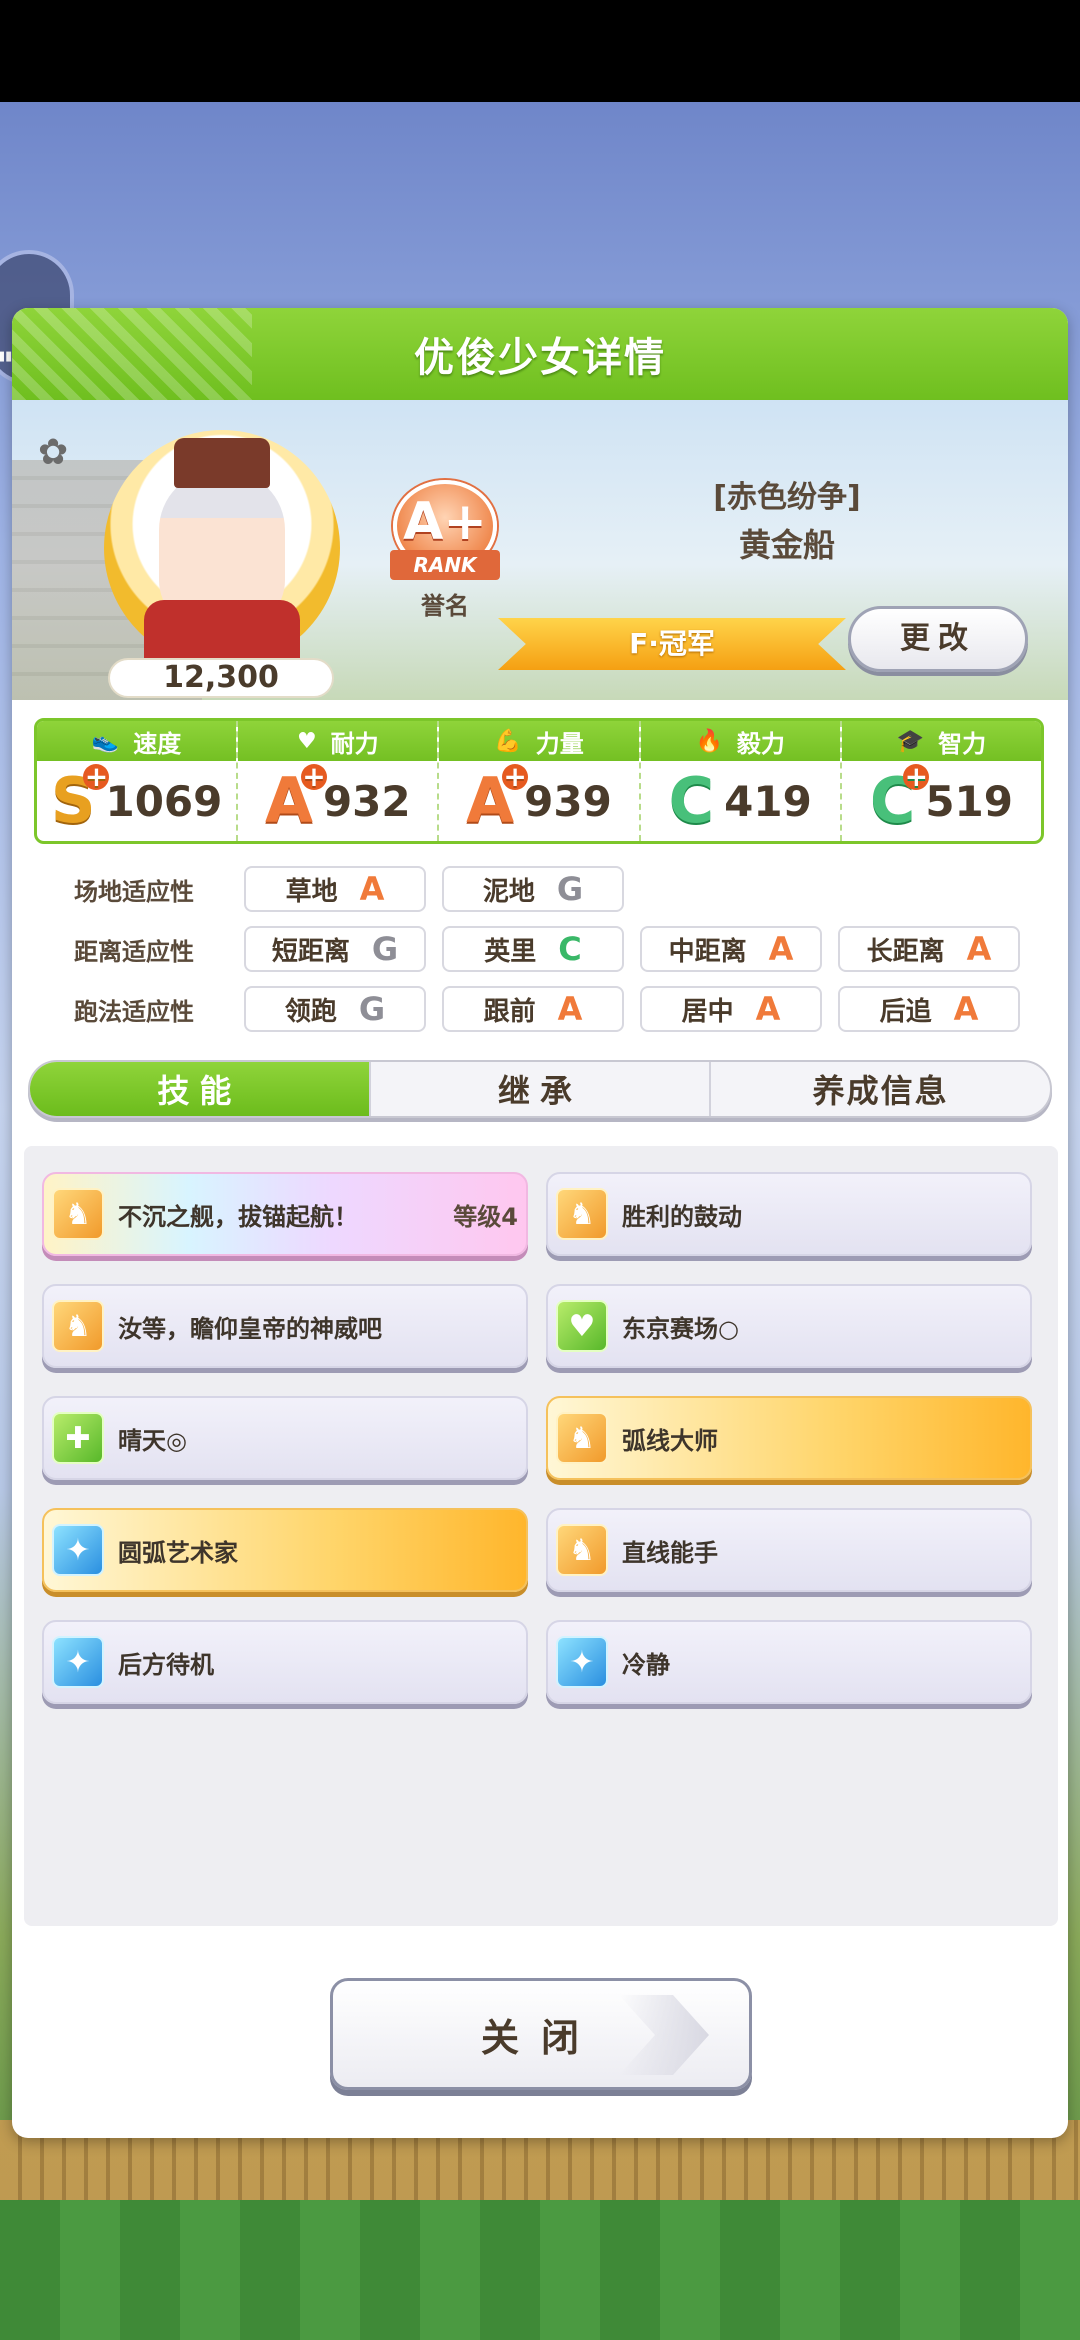  What do you see at coordinates (787, 519) in the screenshot?
I see `name-block: [赤色纷争] 黄金船` at bounding box center [787, 519].